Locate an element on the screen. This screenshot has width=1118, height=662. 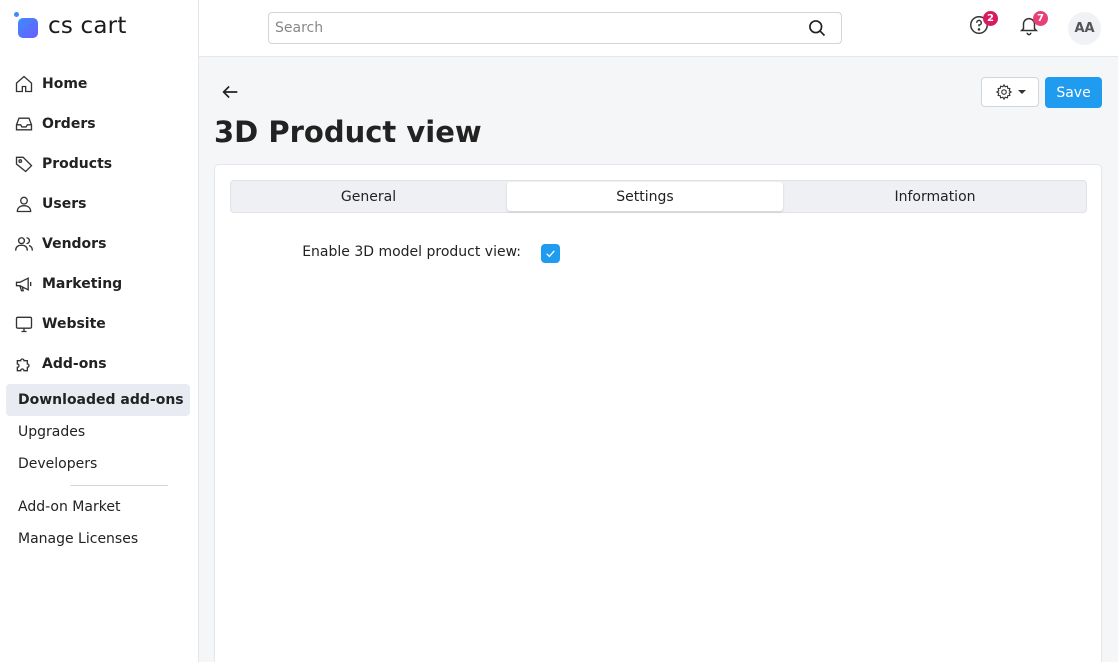
arrow-left-icon is located at coordinates (230, 96).